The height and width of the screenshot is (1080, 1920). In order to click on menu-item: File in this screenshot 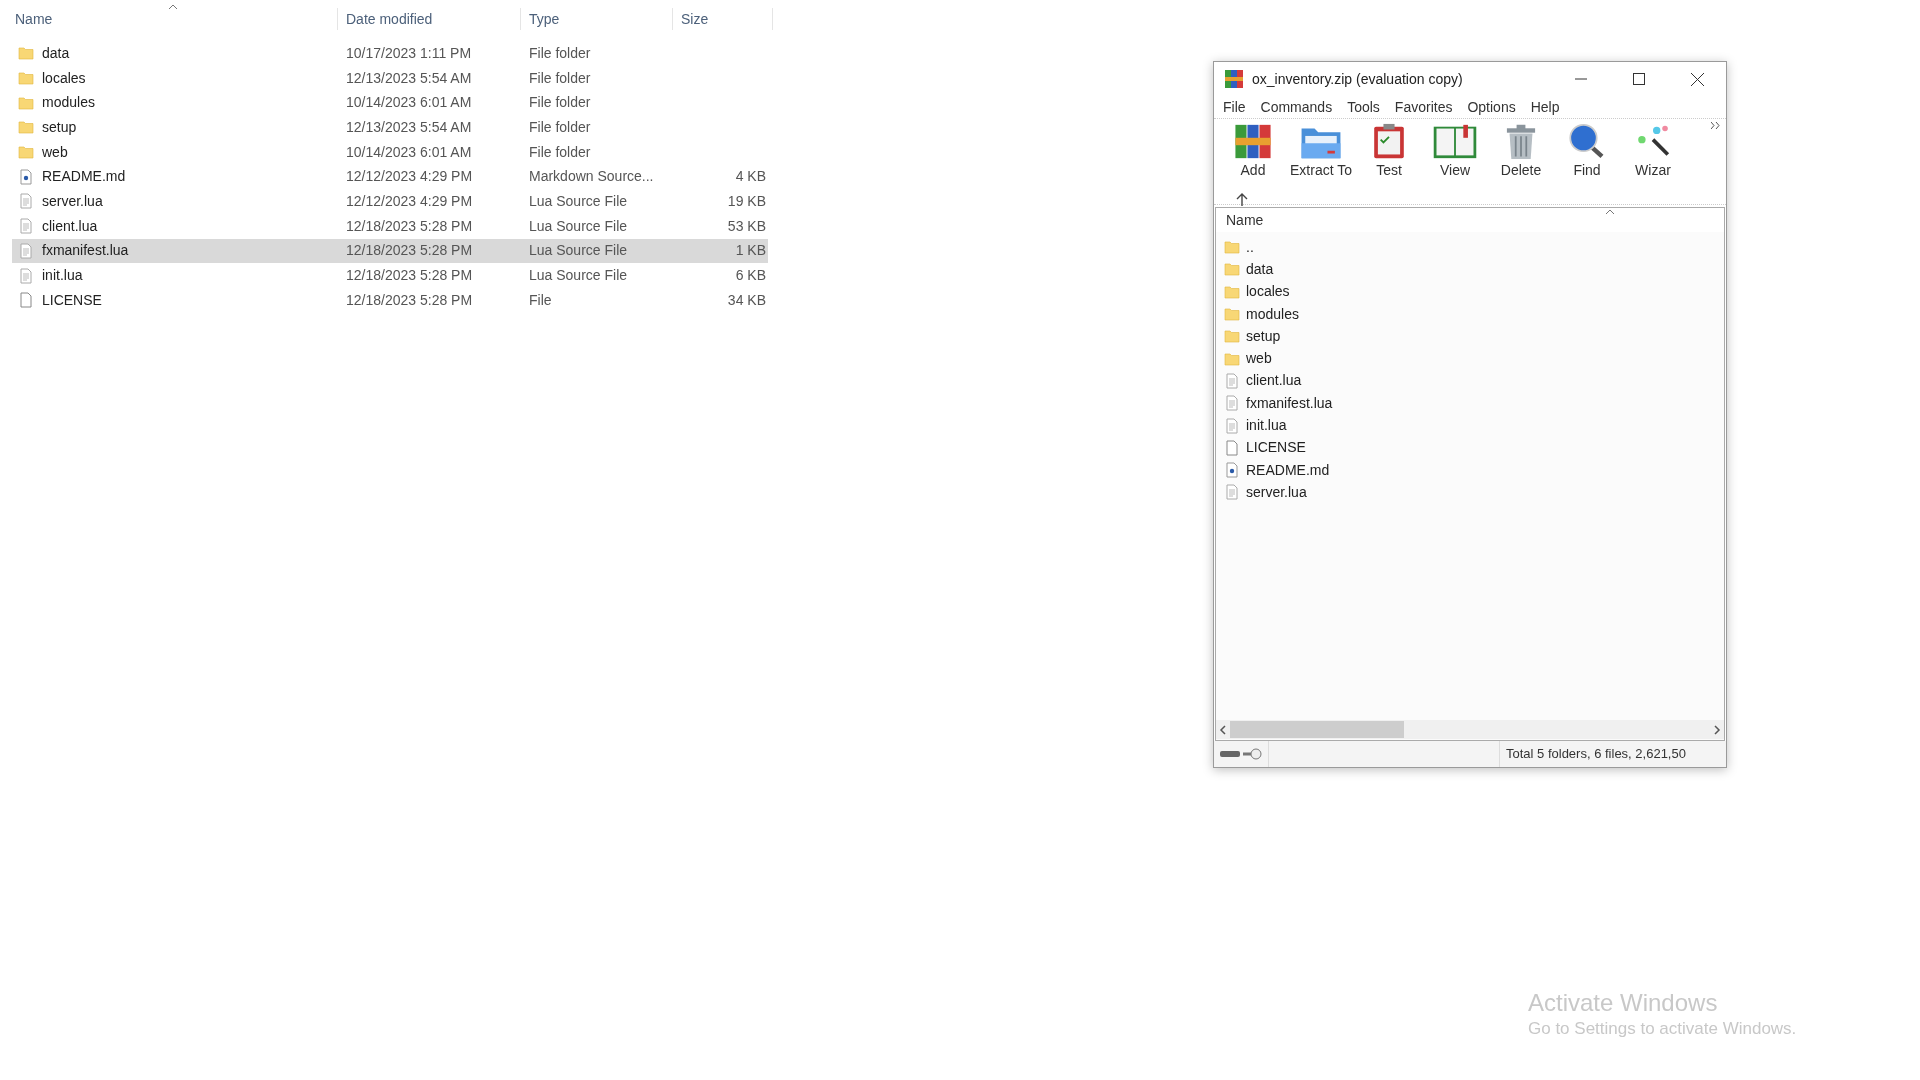, I will do `click(1234, 107)`.